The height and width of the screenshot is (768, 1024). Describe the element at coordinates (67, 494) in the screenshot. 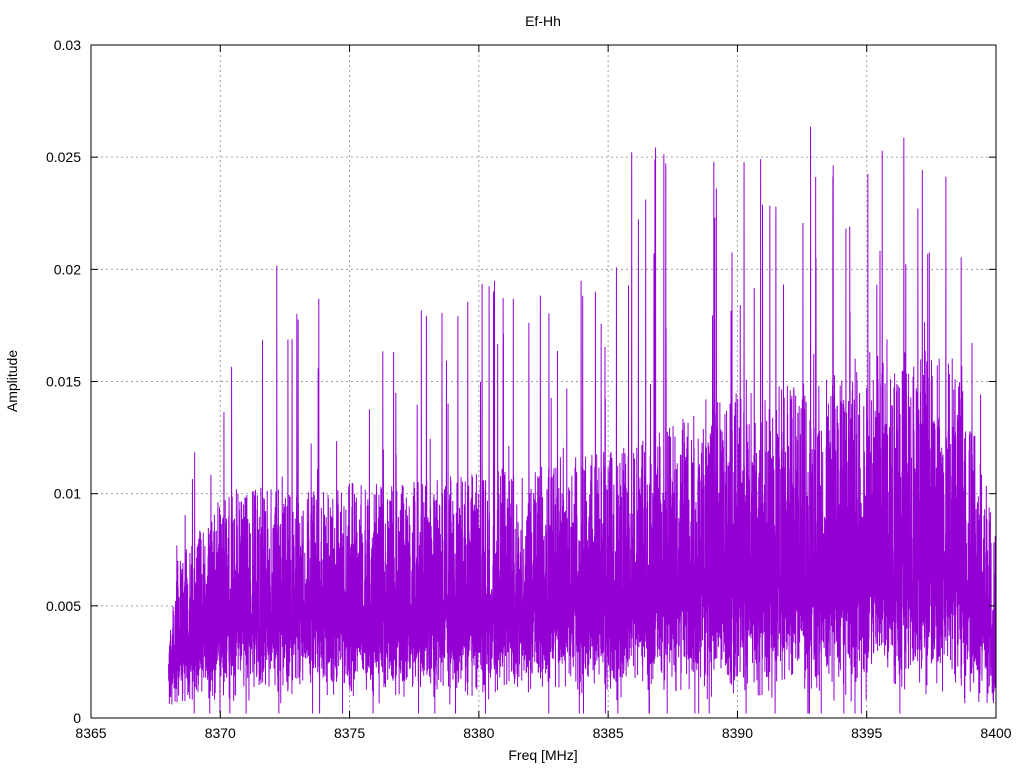

I see `y-tick-label: 0.01` at that location.